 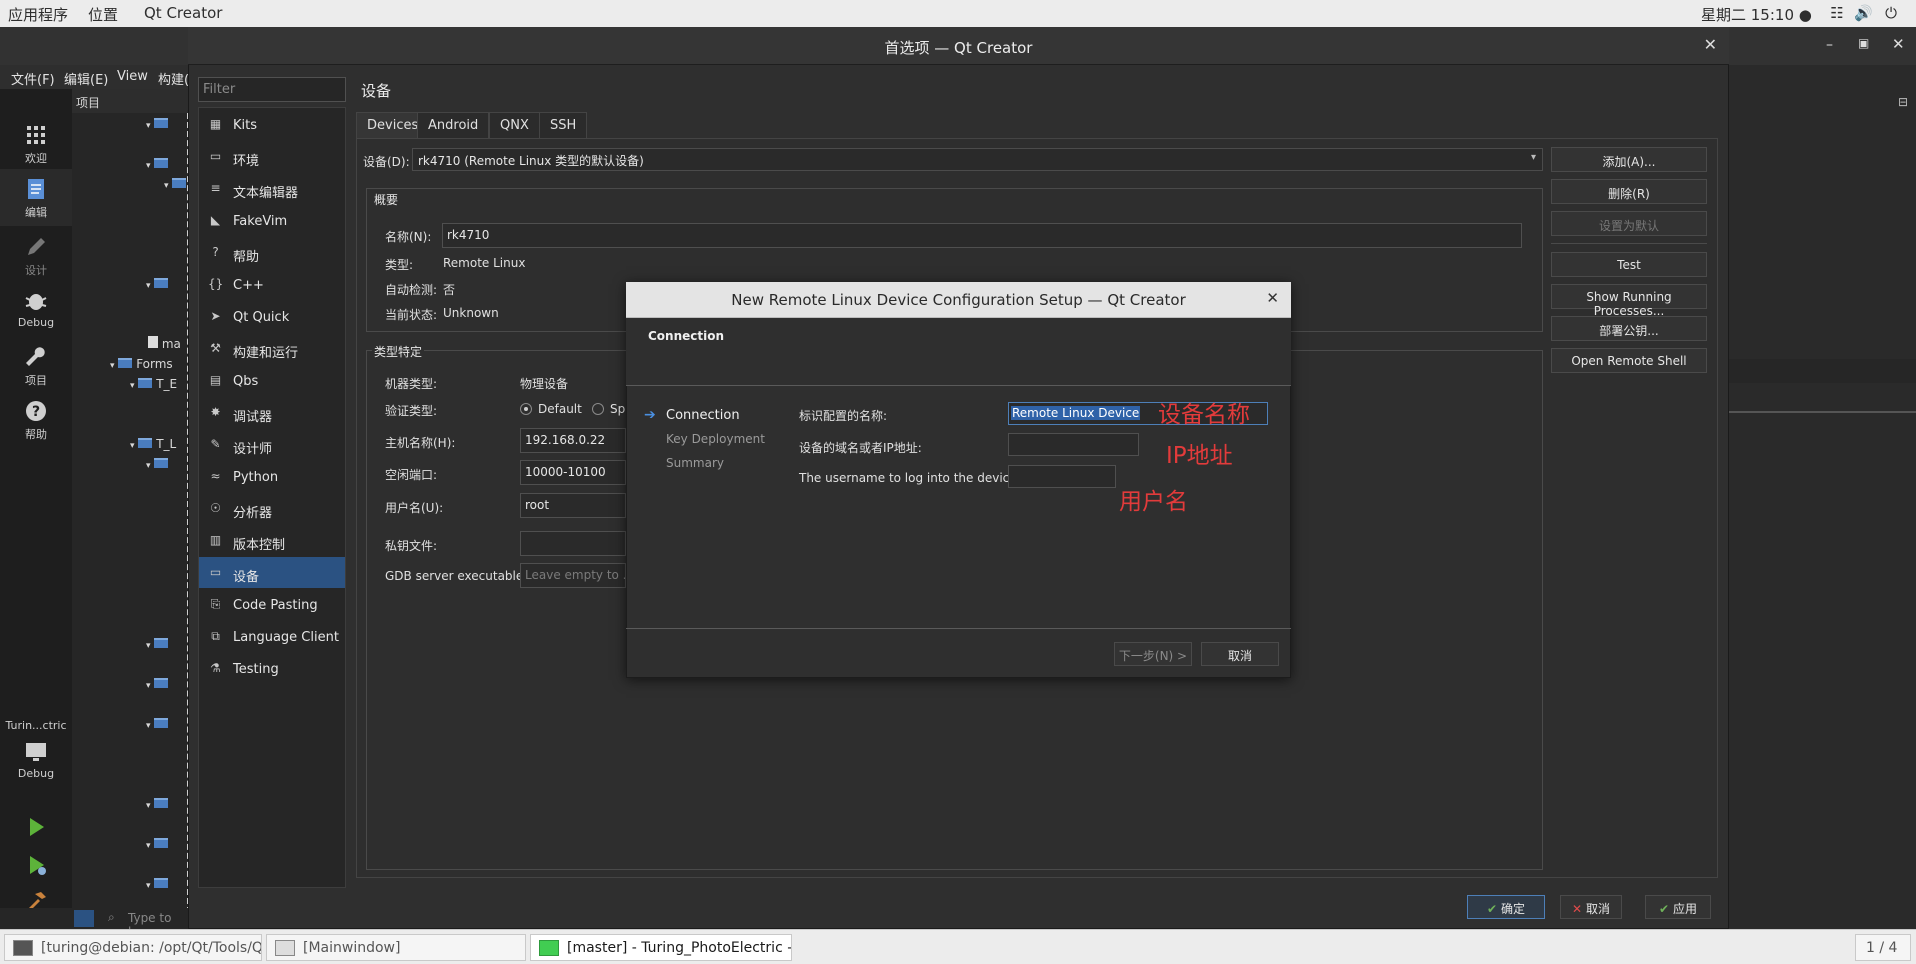 I want to click on category-debugger: ✸ 调试器, so click(x=272, y=412).